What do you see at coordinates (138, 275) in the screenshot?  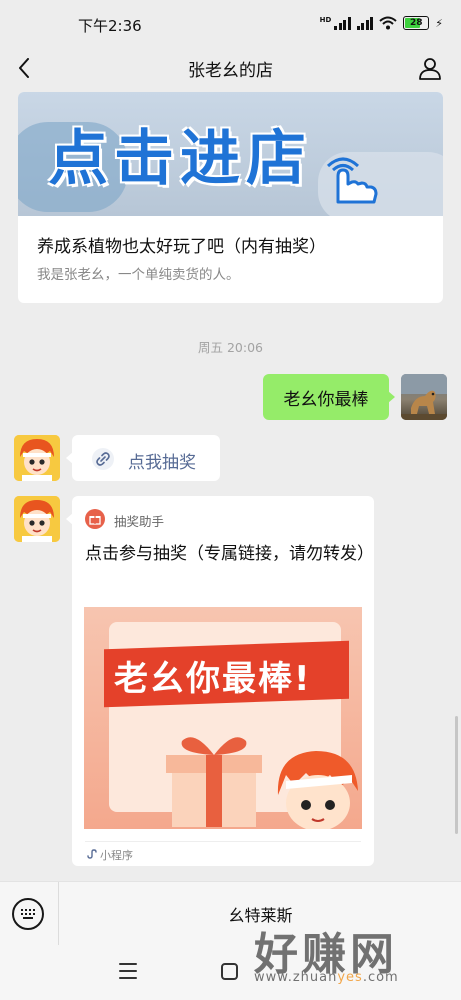 I see `article-description: 我是张老幺，一个单纯卖货的人。` at bounding box center [138, 275].